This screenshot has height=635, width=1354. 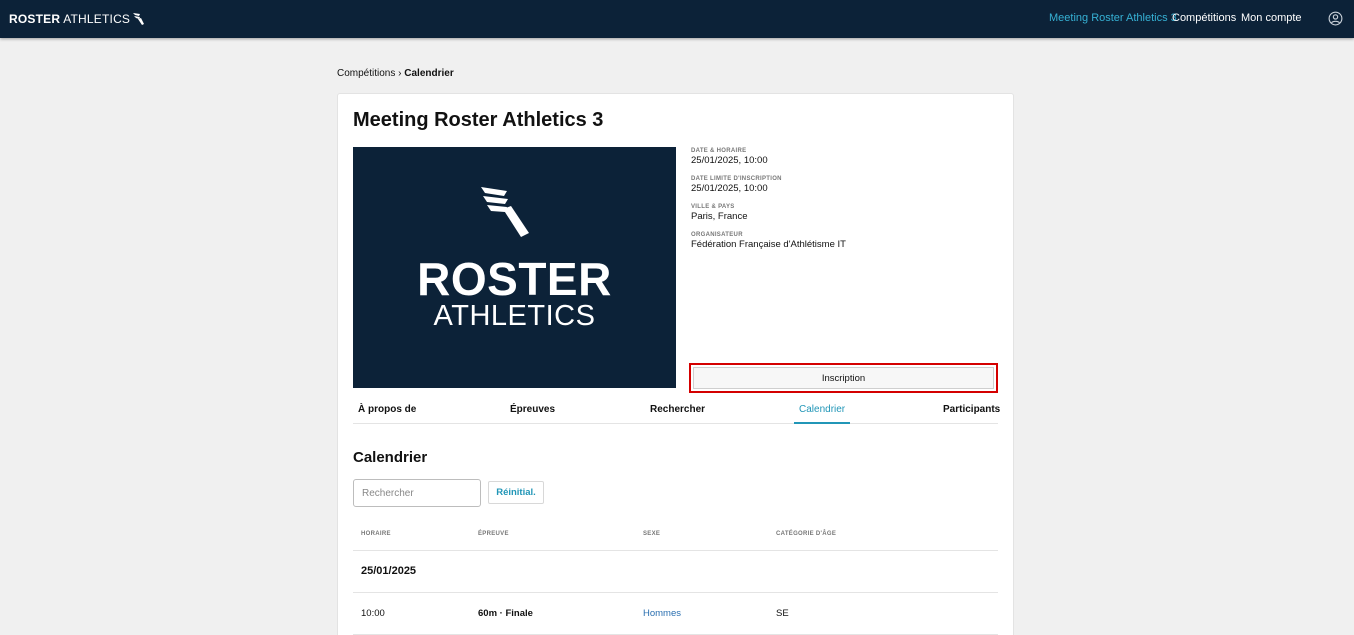 What do you see at coordinates (478, 120) in the screenshot?
I see `page-title: Meeting Roster Athletics 3` at bounding box center [478, 120].